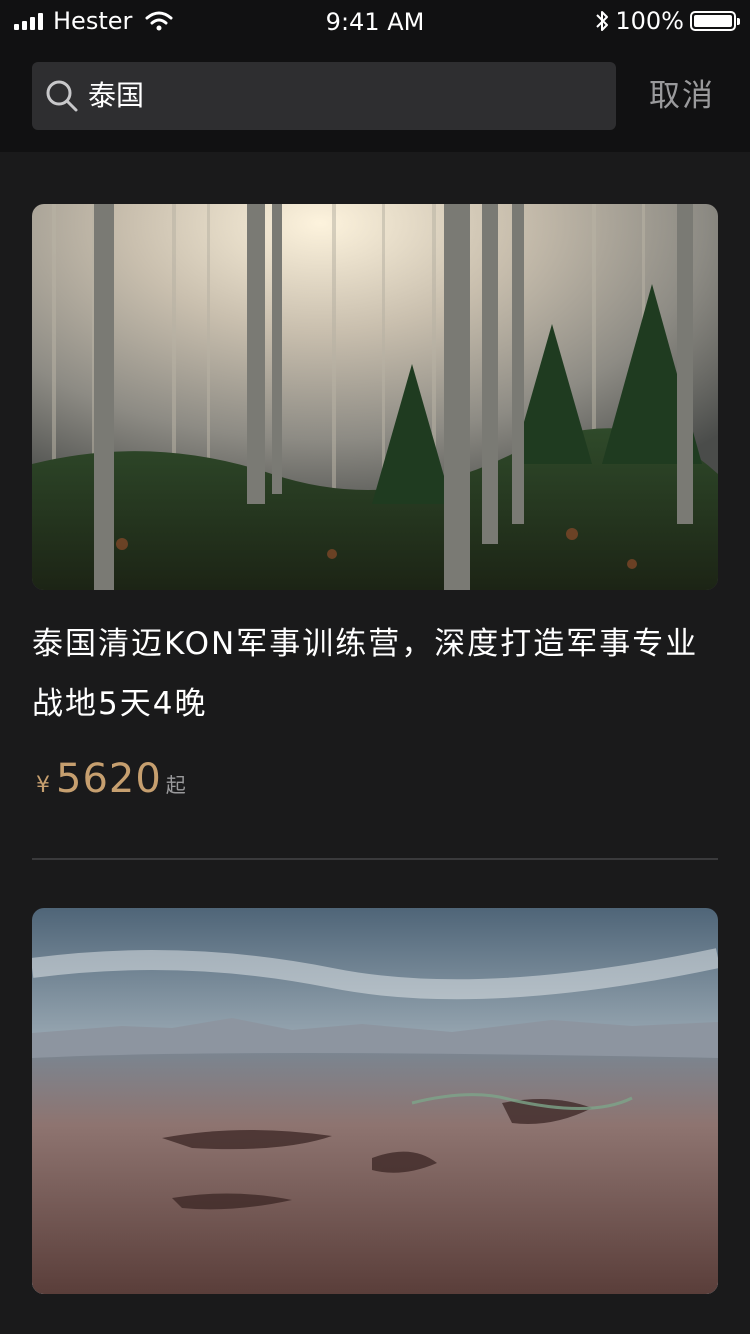 The height and width of the screenshot is (1334, 750). I want to click on battery-icon, so click(715, 21).